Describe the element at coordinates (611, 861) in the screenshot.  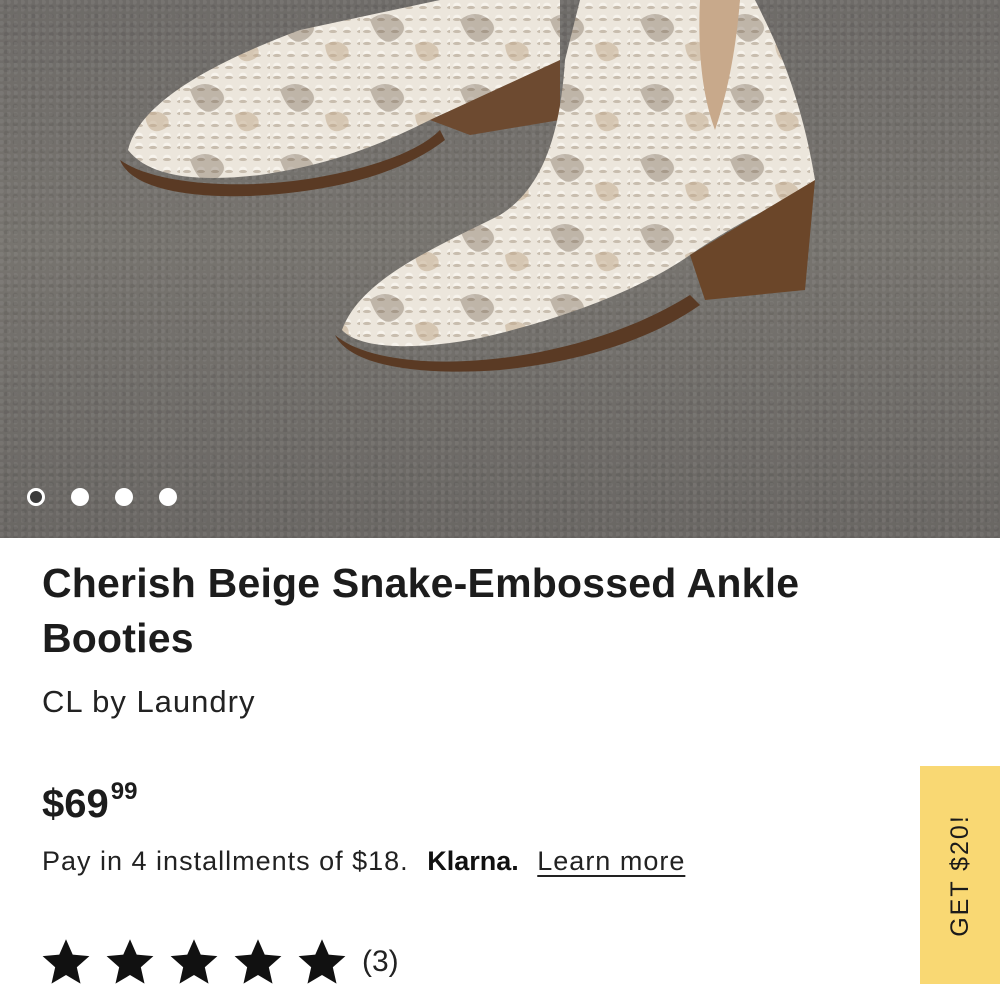
I see `learn-more-link: Learn more` at that location.